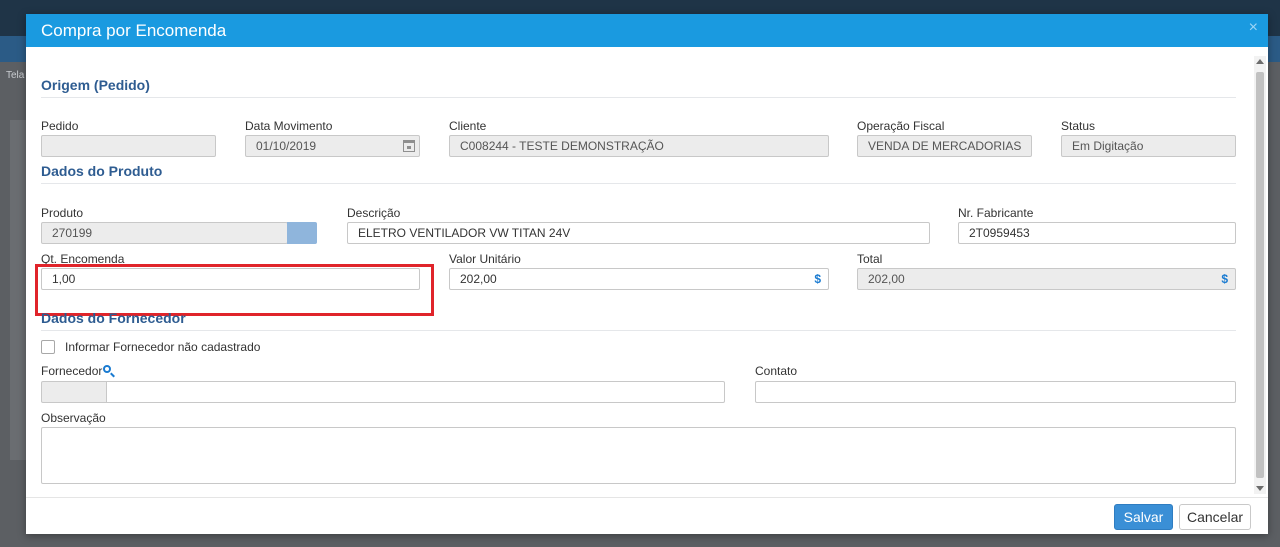 The width and height of the screenshot is (1280, 547). Describe the element at coordinates (776, 371) in the screenshot. I see `contato-label: Contato` at that location.